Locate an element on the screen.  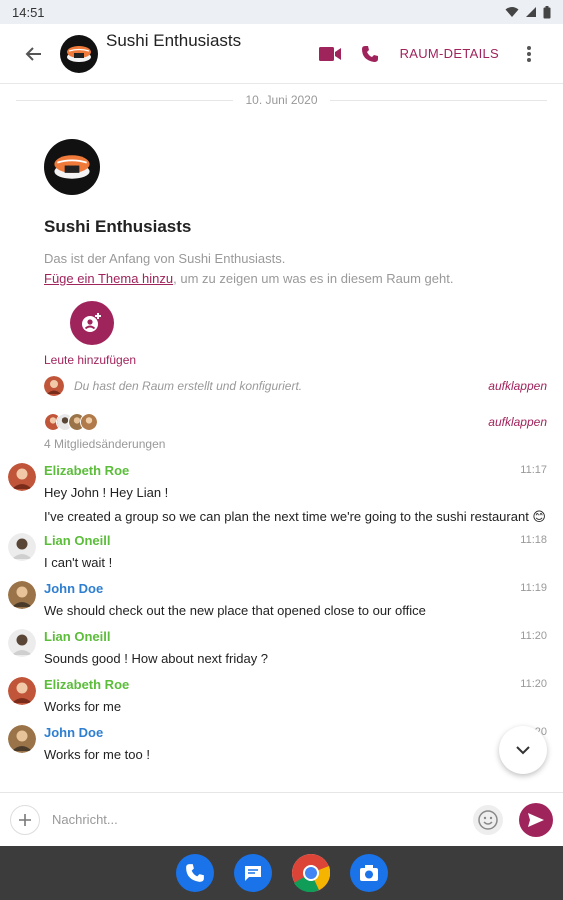
message-body: Works for me too ! is located at coordinates (97, 754).